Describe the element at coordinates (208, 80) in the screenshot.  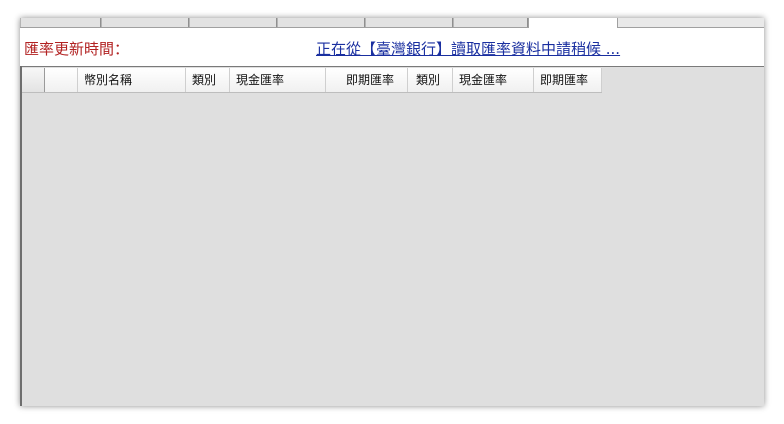
I see `column-header-type: 類別` at that location.